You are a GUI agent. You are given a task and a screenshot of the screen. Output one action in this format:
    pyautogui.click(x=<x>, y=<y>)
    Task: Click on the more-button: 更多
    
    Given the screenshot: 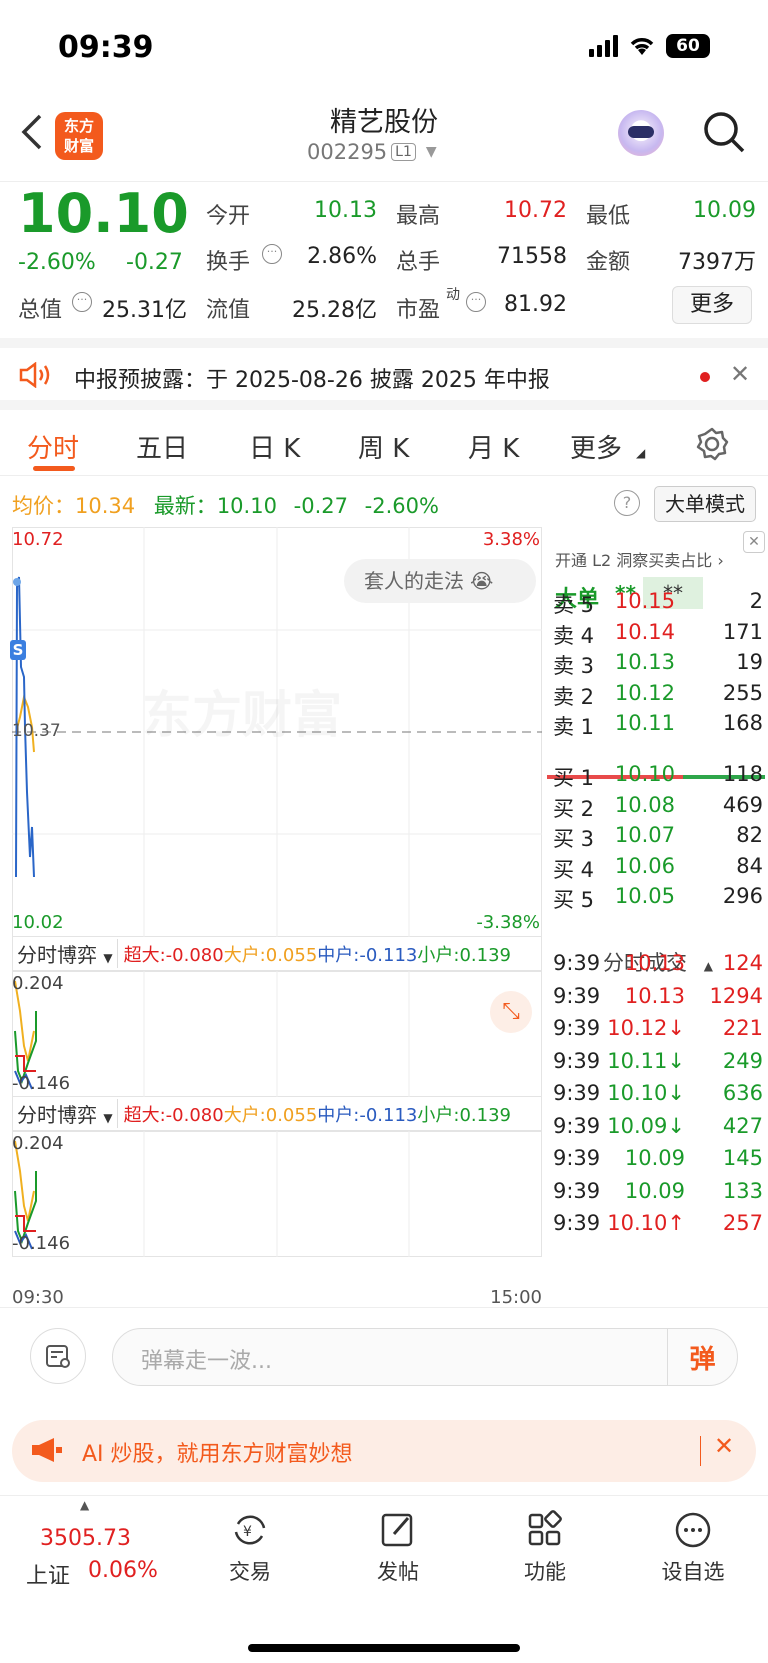 What is the action you would take?
    pyautogui.click(x=712, y=305)
    